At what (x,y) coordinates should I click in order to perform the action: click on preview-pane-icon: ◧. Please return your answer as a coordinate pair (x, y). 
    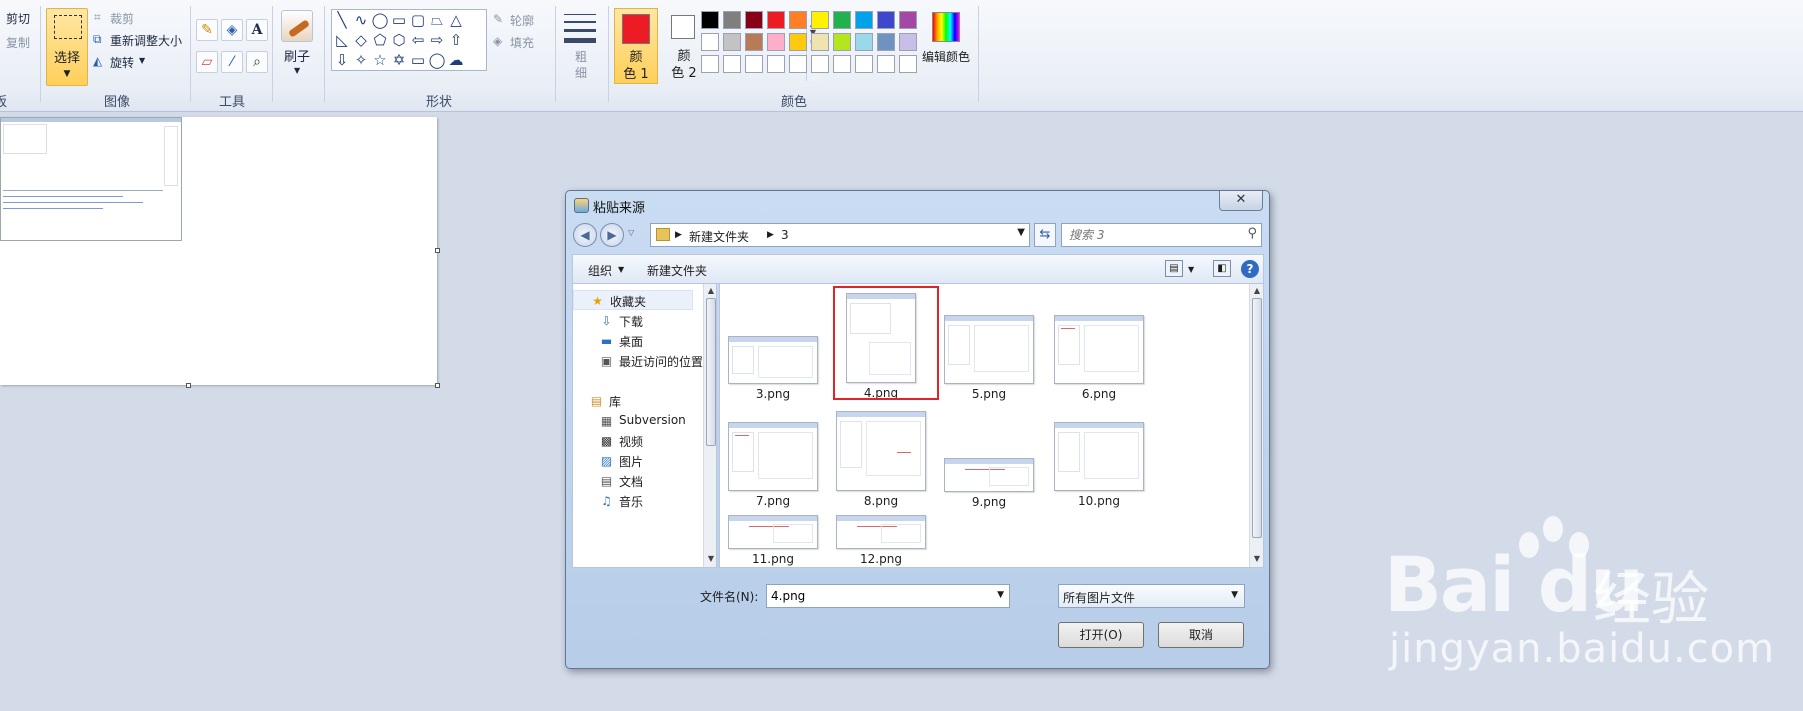
    Looking at the image, I should click on (1222, 268).